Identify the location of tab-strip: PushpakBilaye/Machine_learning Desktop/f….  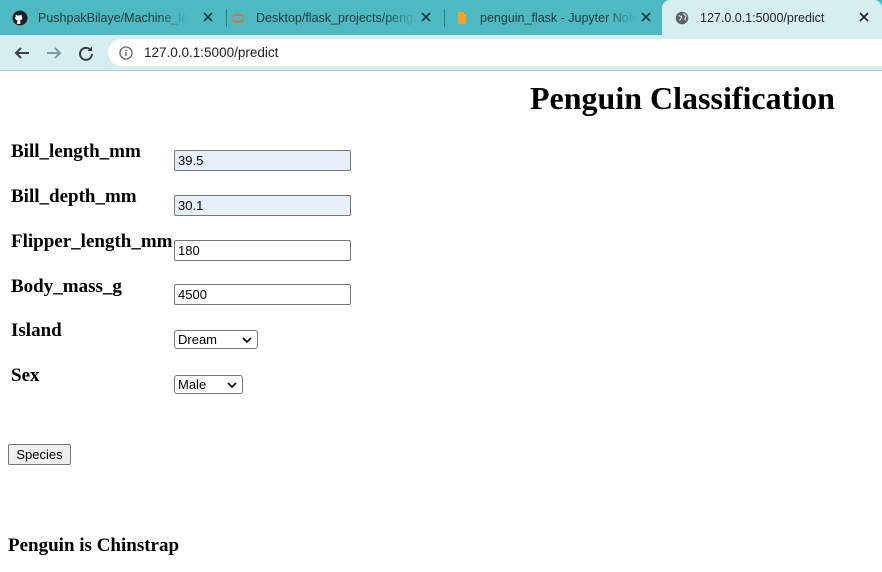
(441, 17).